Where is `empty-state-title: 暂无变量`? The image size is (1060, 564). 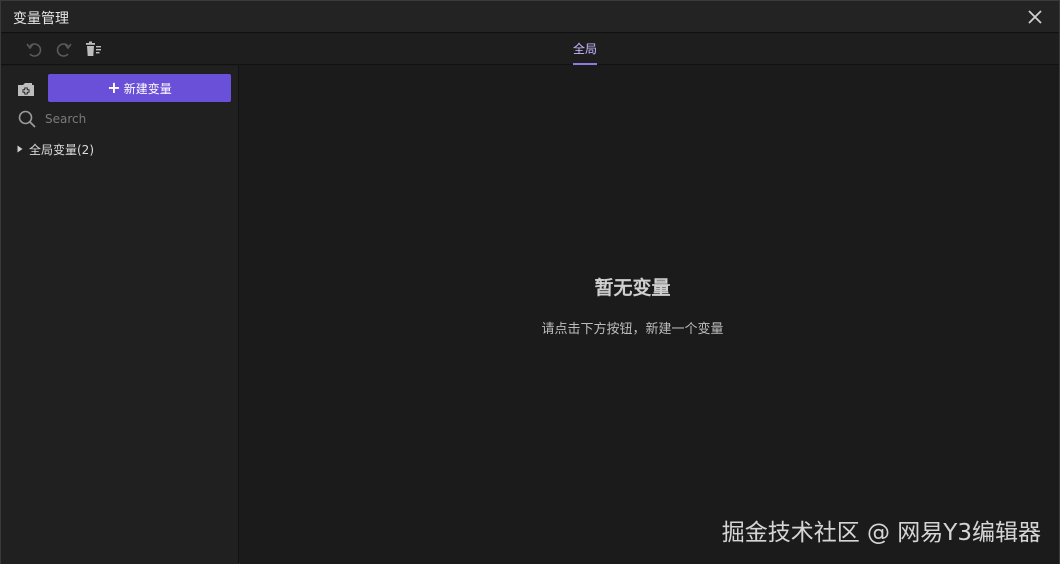
empty-state-title: 暂无变量 is located at coordinates (632, 288).